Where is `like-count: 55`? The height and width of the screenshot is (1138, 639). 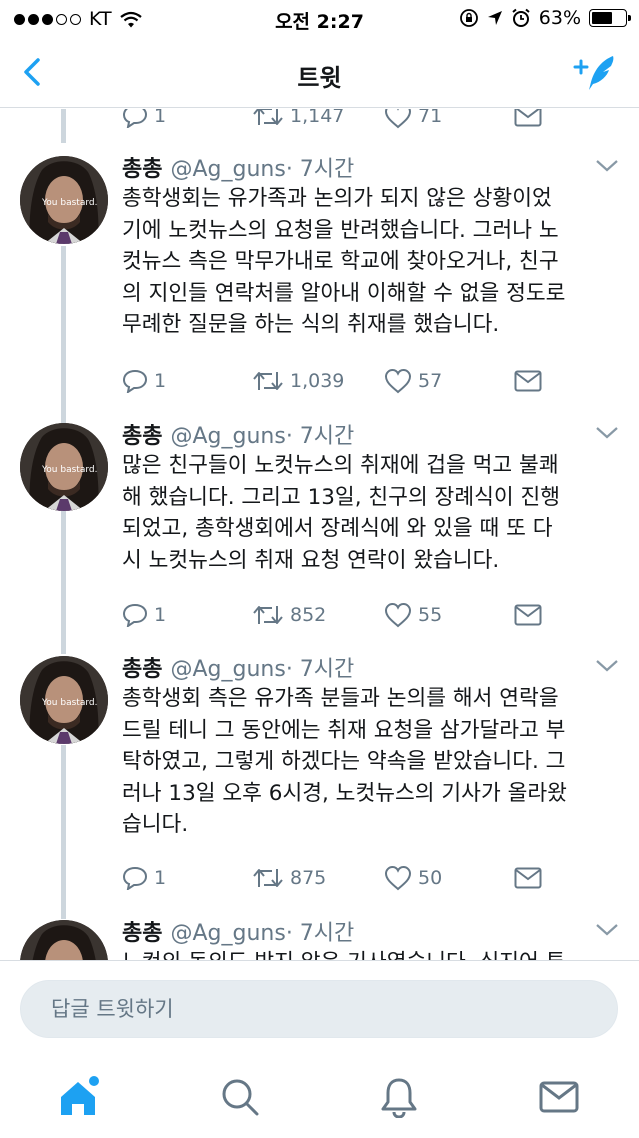 like-count: 55 is located at coordinates (430, 615).